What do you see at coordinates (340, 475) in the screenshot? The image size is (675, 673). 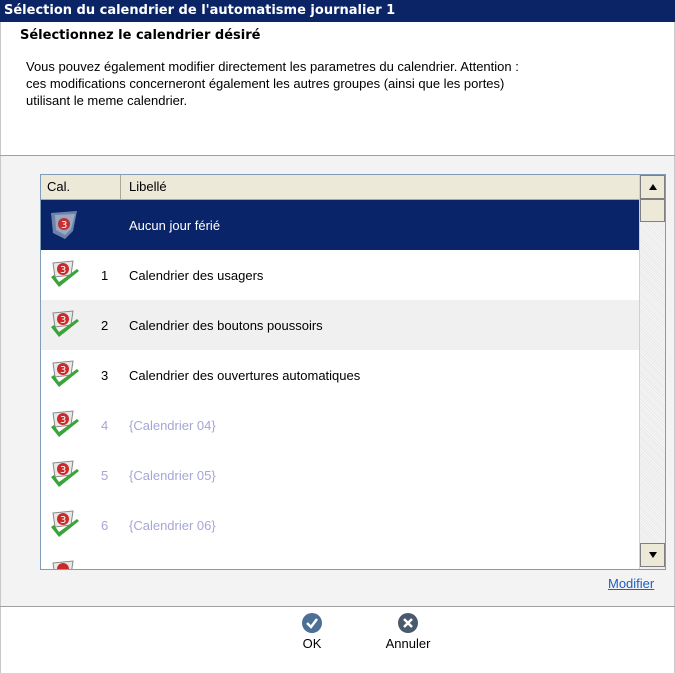 I see `list-item: 3 5 {Calendrier 05}` at bounding box center [340, 475].